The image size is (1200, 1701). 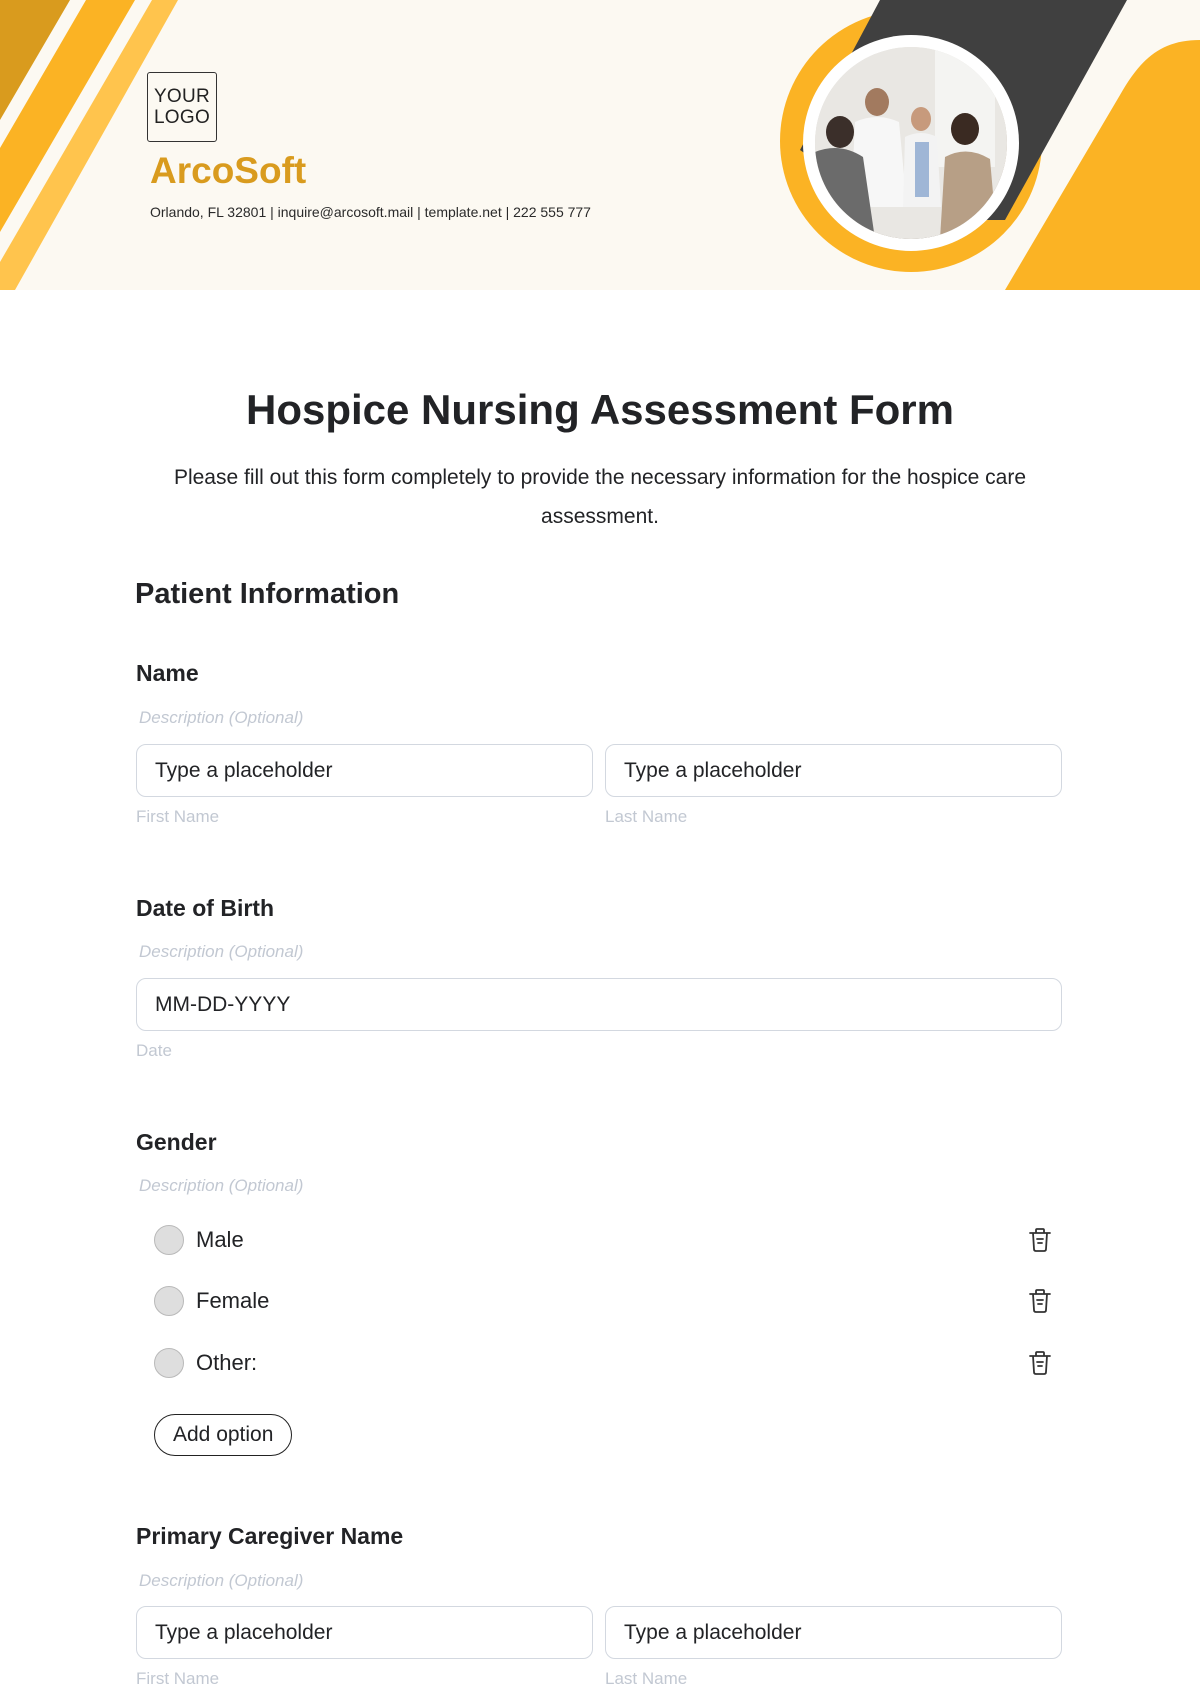 What do you see at coordinates (604, 1301) in the screenshot?
I see `radio-option-female: Female` at bounding box center [604, 1301].